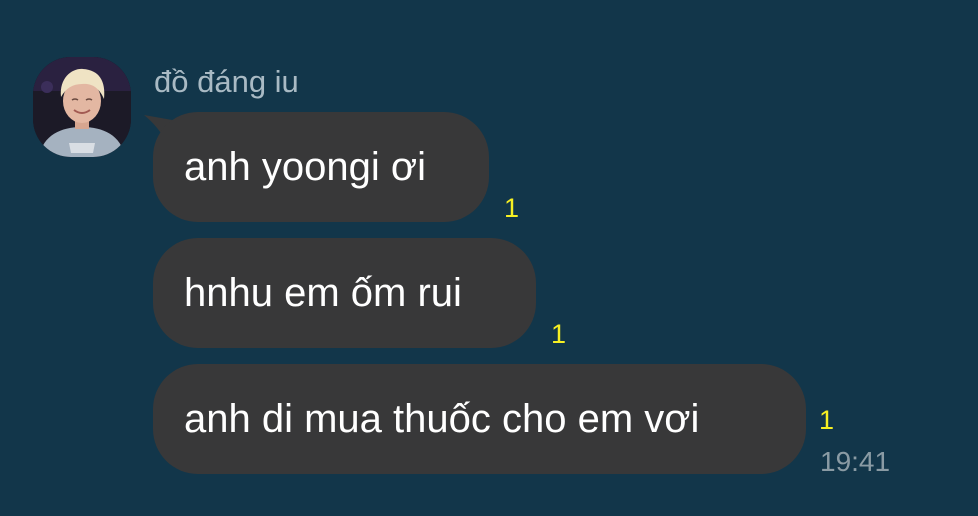 The height and width of the screenshot is (516, 978). I want to click on message-bubble: anh di mua thuốc cho em vơi, so click(479, 419).